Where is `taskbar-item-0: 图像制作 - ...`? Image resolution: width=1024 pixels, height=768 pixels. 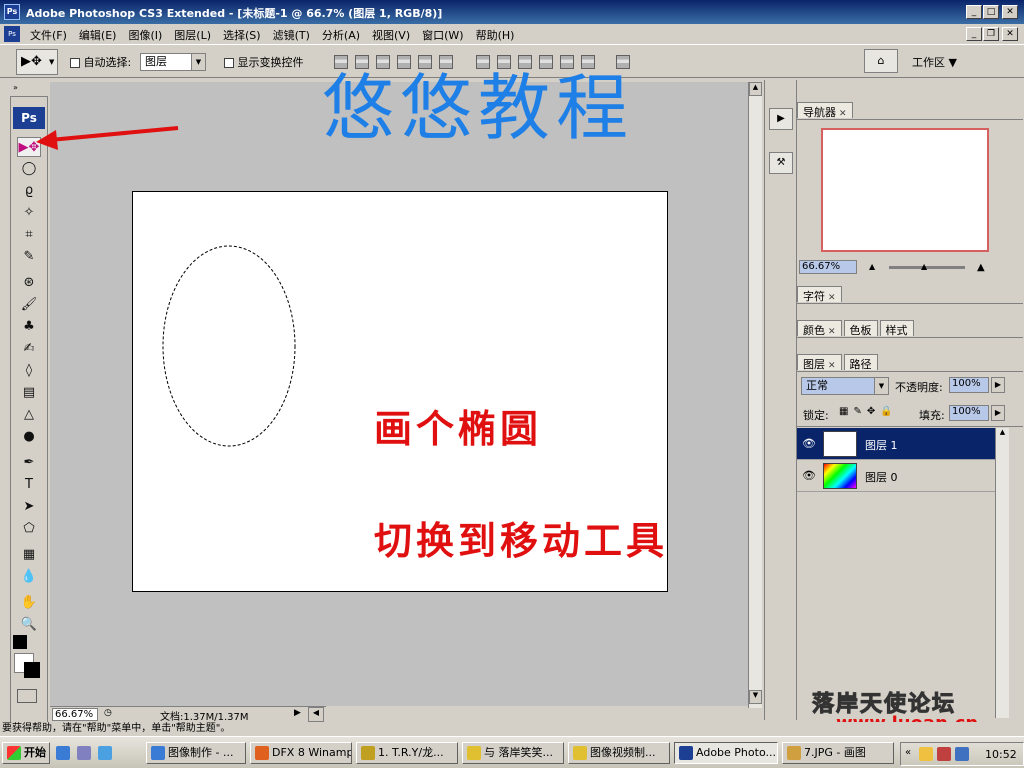
taskbar-item-0: 图像制作 - ... is located at coordinates (196, 753).